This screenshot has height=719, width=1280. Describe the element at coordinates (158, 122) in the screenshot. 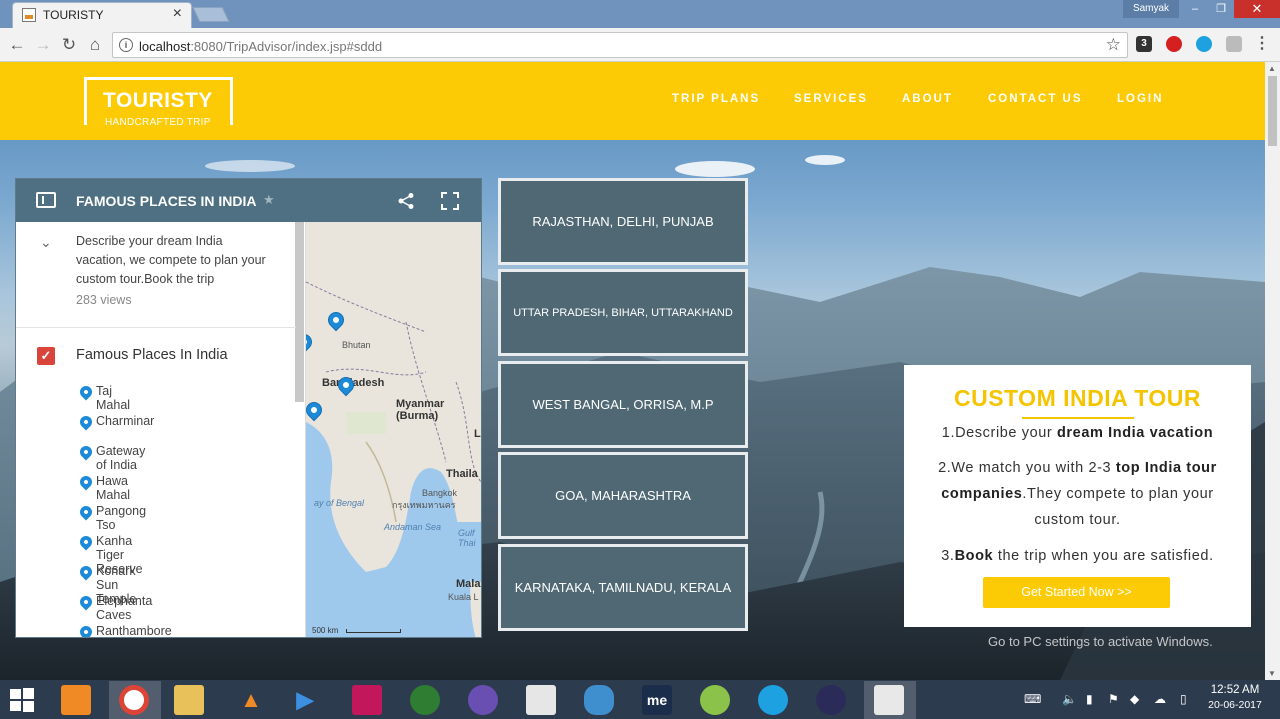

I see `logo-subtitle: HANDCRAFTED TRIP` at that location.